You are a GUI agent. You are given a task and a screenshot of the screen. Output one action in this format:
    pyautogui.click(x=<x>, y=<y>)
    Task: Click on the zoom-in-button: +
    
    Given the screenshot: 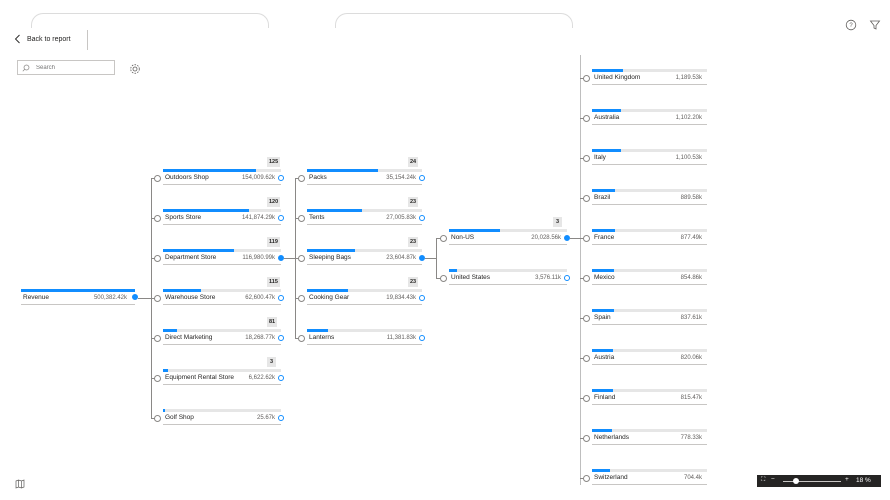 What is the action you would take?
    pyautogui.click(x=847, y=479)
    